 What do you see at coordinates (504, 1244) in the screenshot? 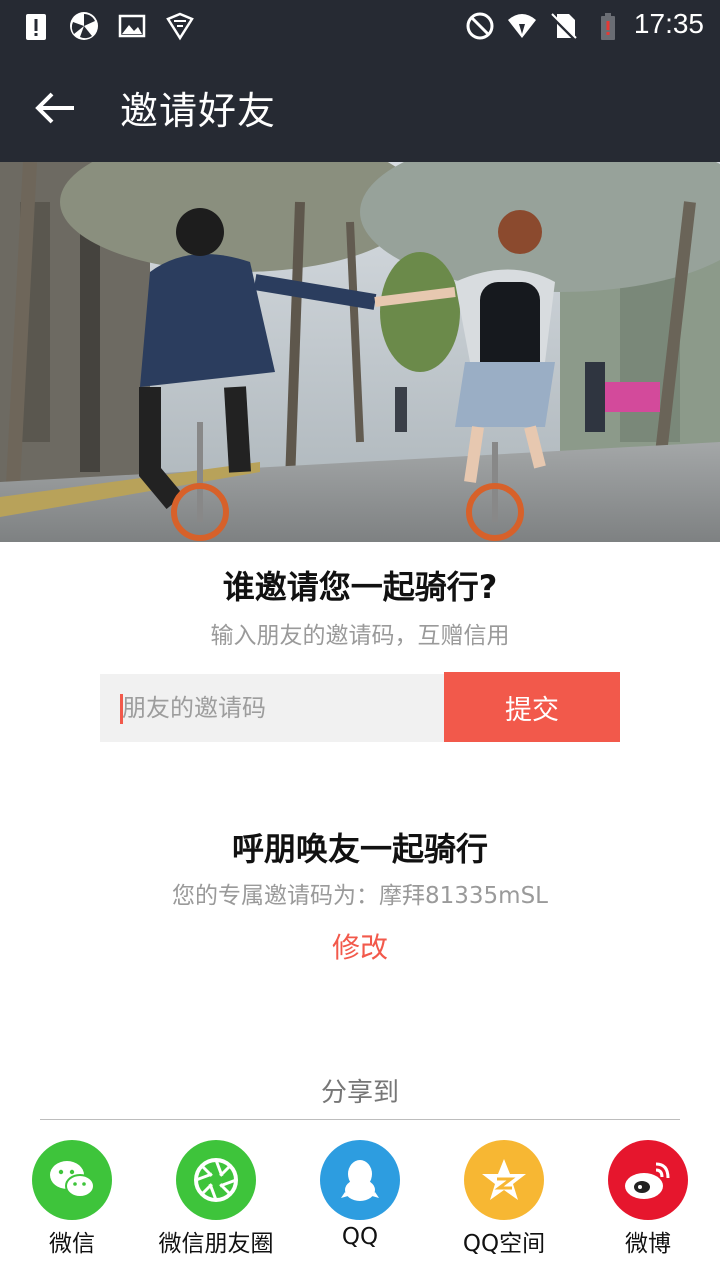
I see `share-qzone-label: QQ空间` at bounding box center [504, 1244].